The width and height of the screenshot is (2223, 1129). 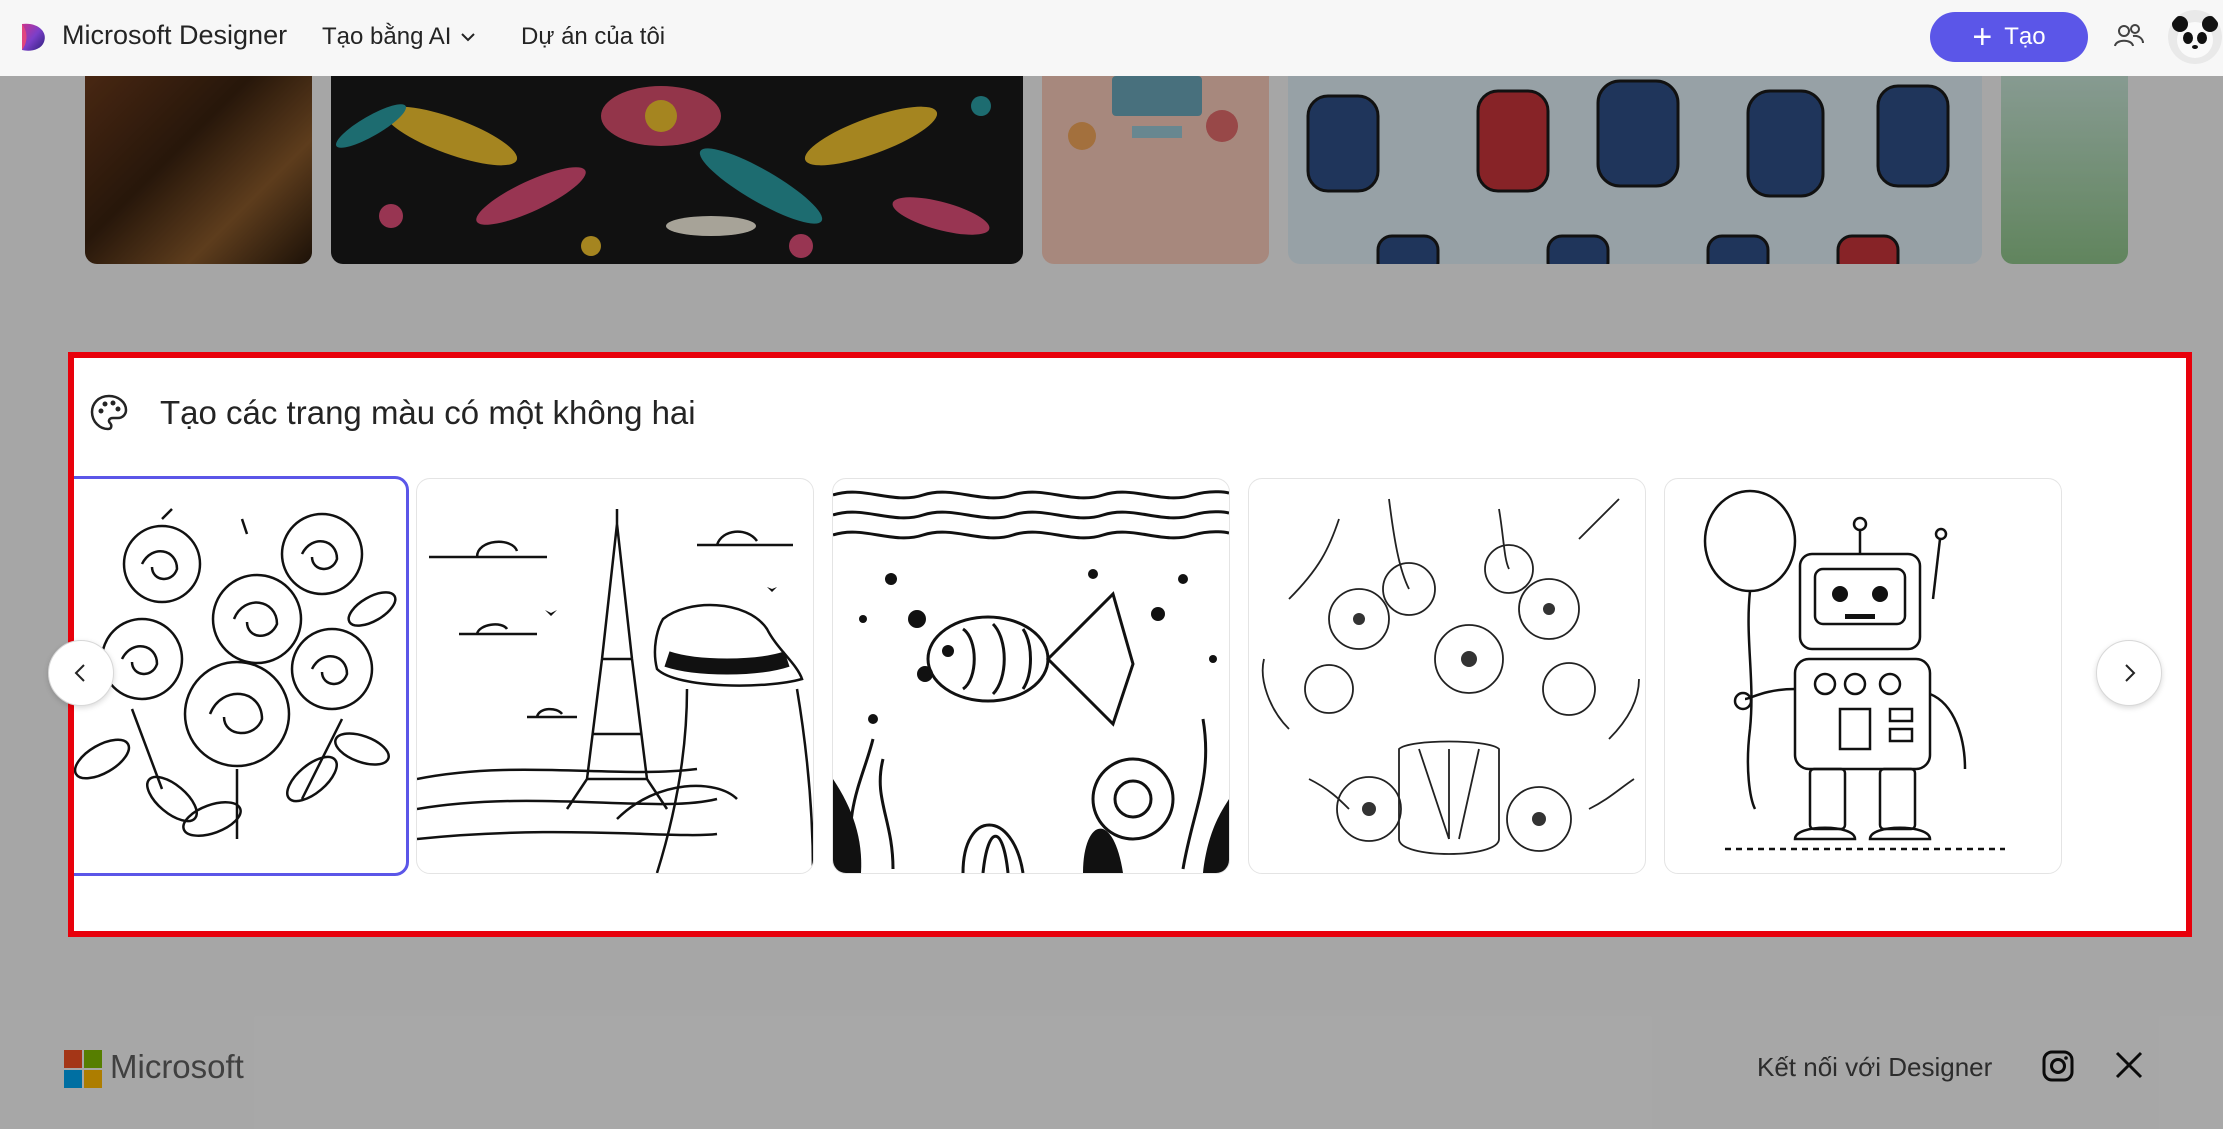 I want to click on panda-avatar-image, so click(x=2195, y=37).